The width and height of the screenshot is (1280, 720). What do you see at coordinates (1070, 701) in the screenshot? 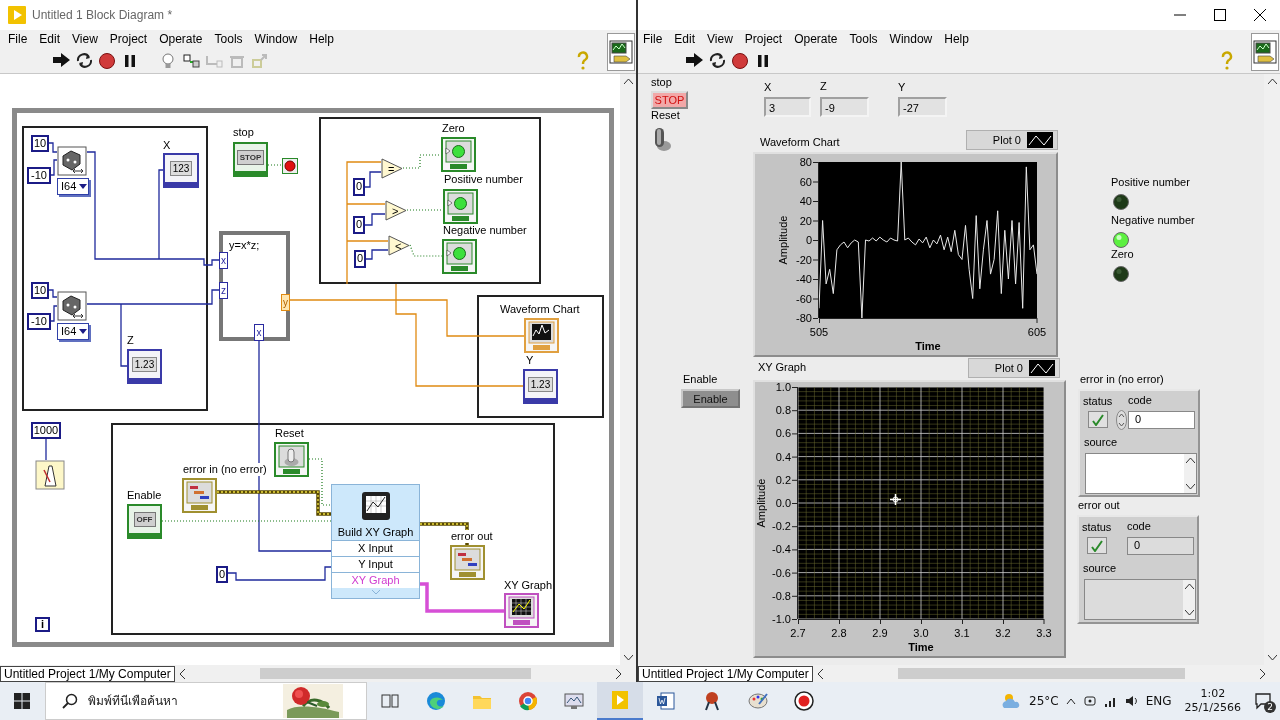
I see `show-hidden-icons` at bounding box center [1070, 701].